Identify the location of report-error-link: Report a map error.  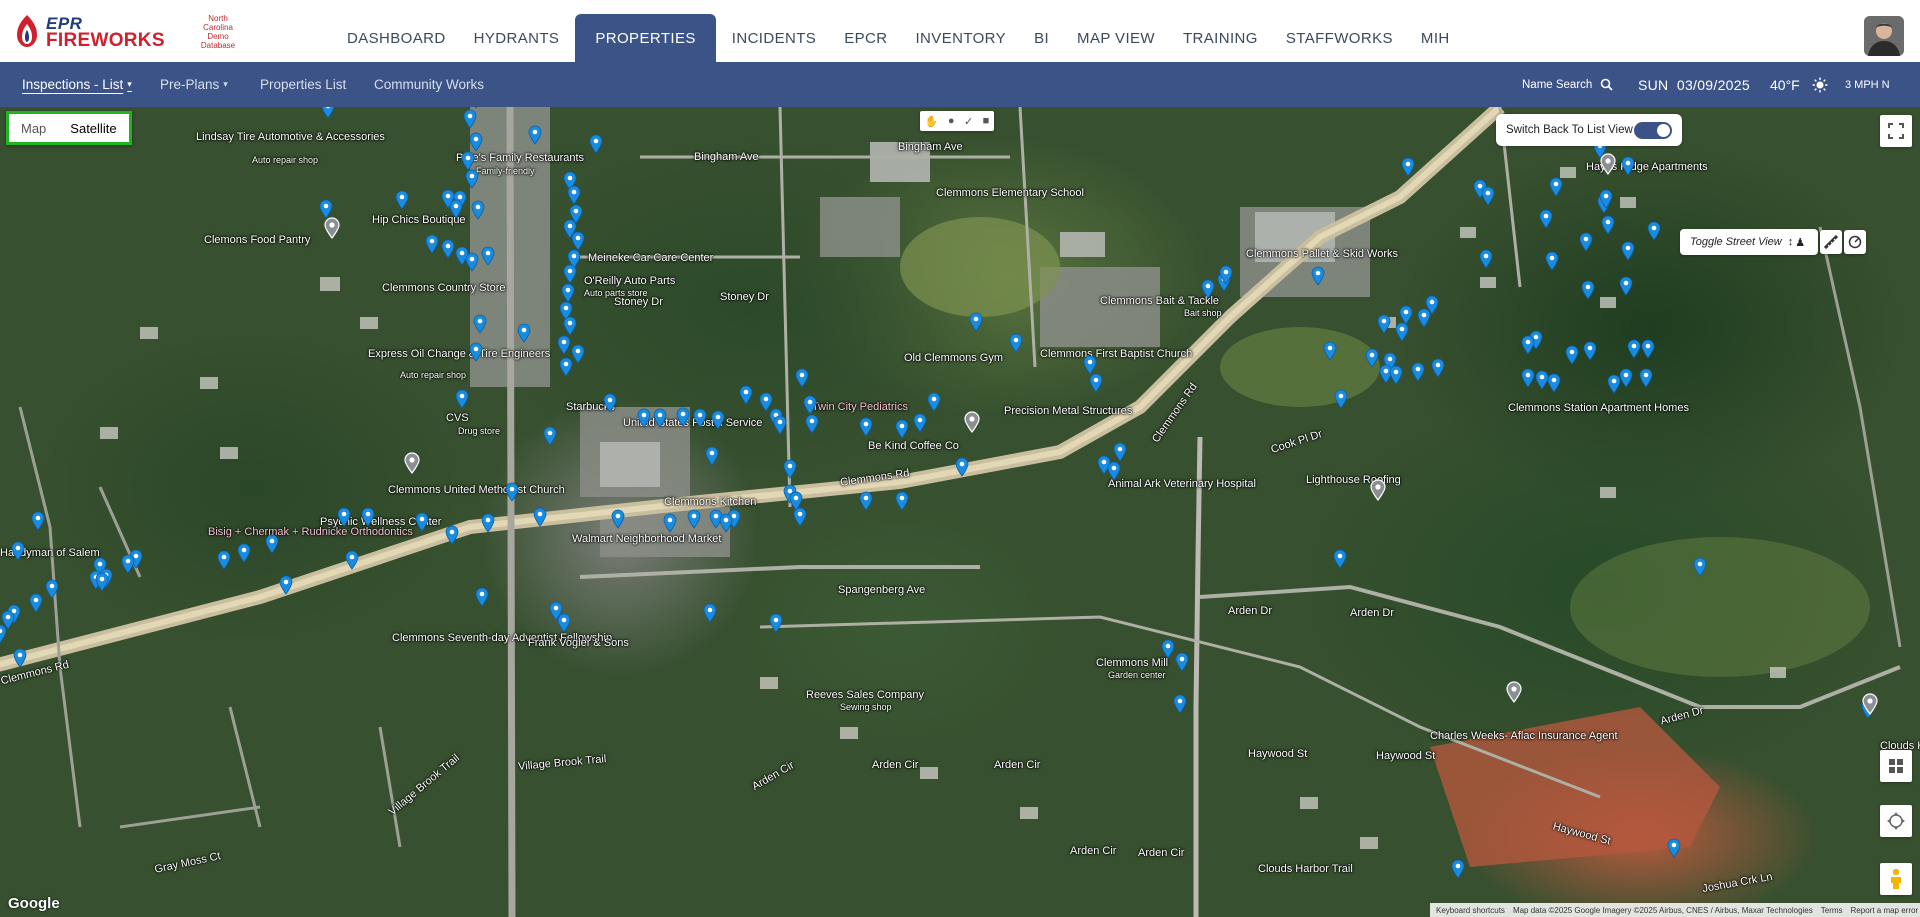
(1885, 910).